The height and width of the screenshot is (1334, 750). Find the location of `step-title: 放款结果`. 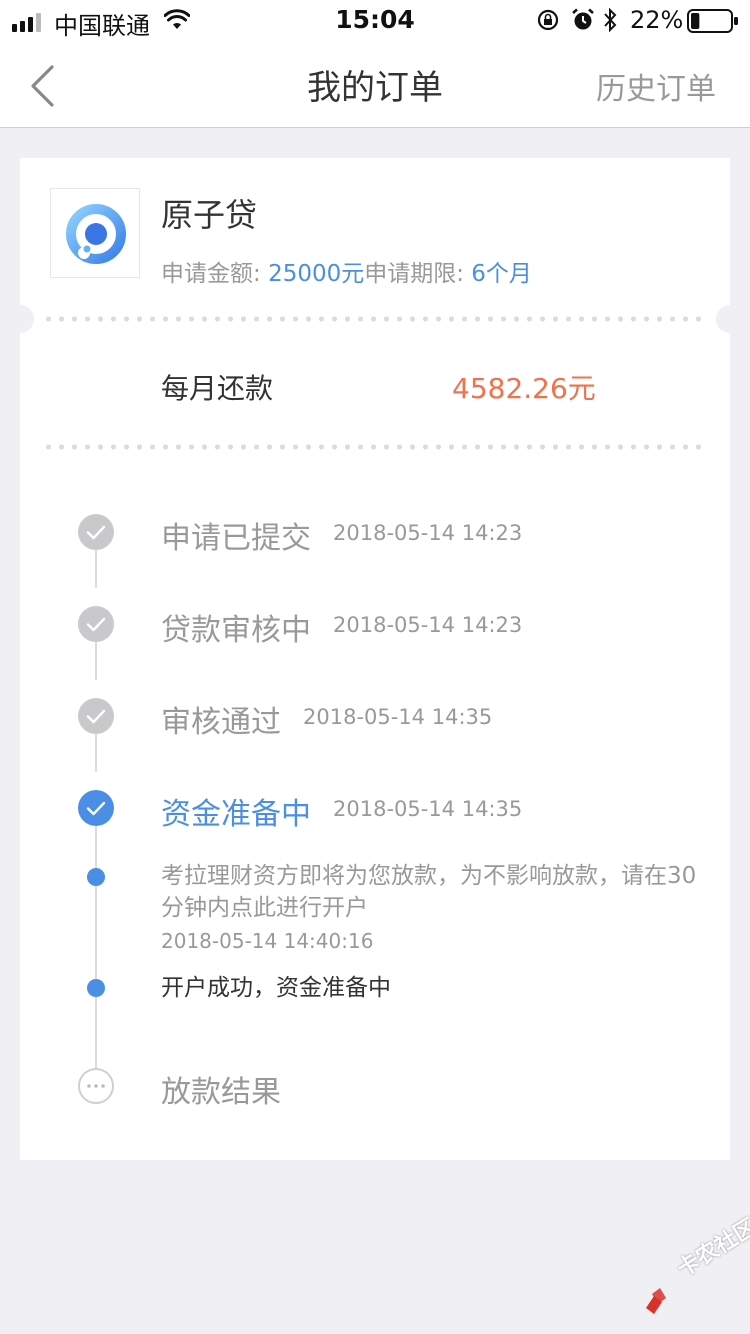

step-title: 放款结果 is located at coordinates (221, 1092).